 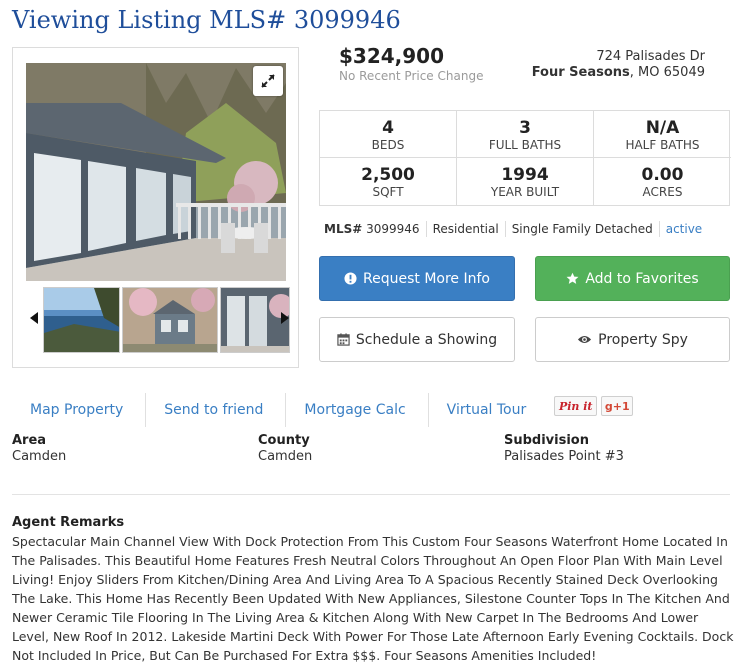 I want to click on stat-label: FULL BATHS, so click(x=525, y=145).